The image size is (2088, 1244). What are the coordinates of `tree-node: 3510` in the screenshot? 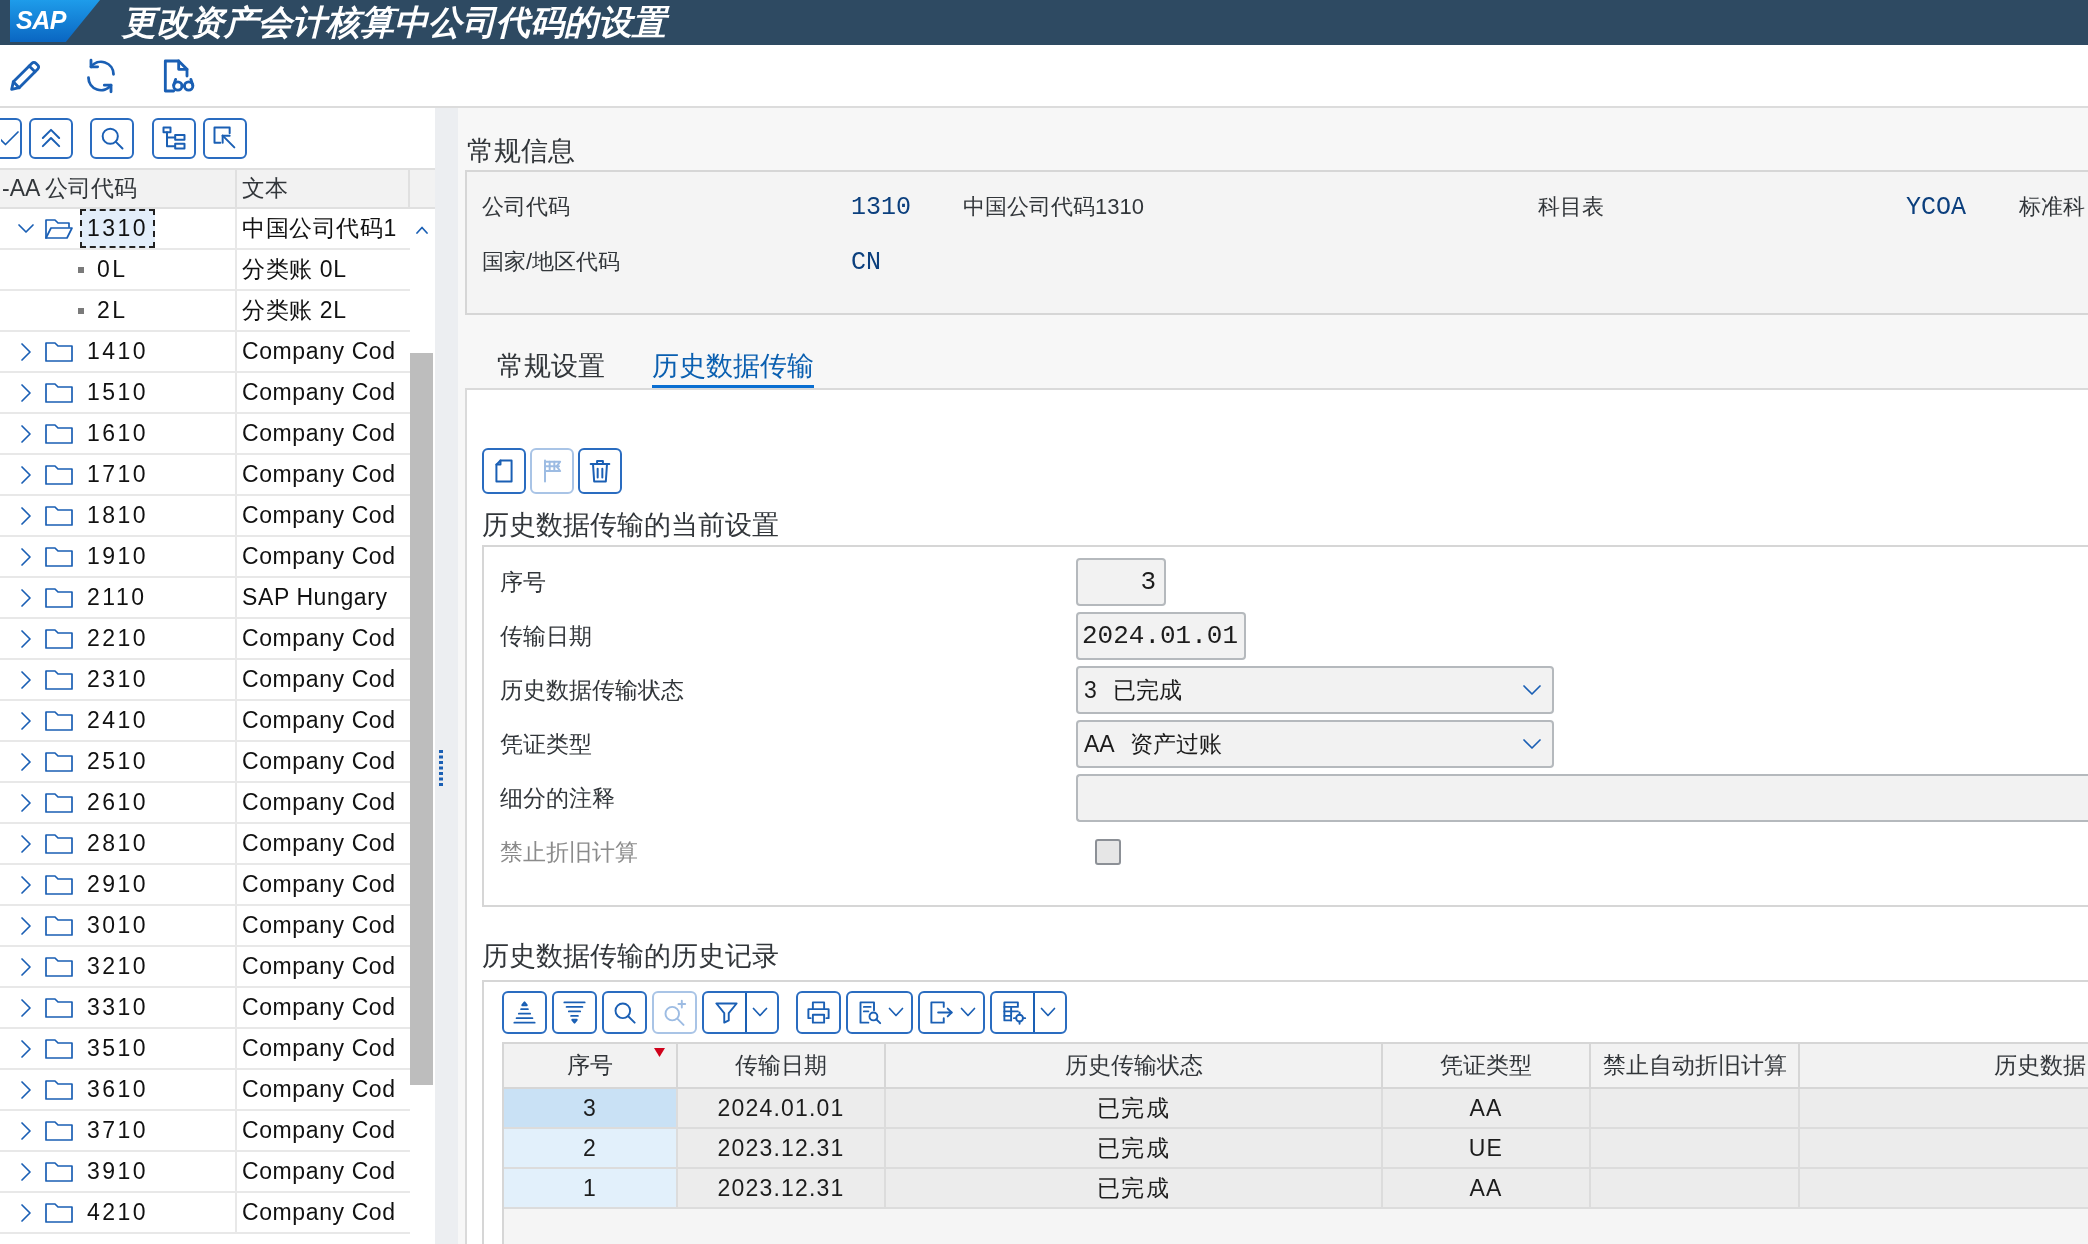 It's located at (118, 1048).